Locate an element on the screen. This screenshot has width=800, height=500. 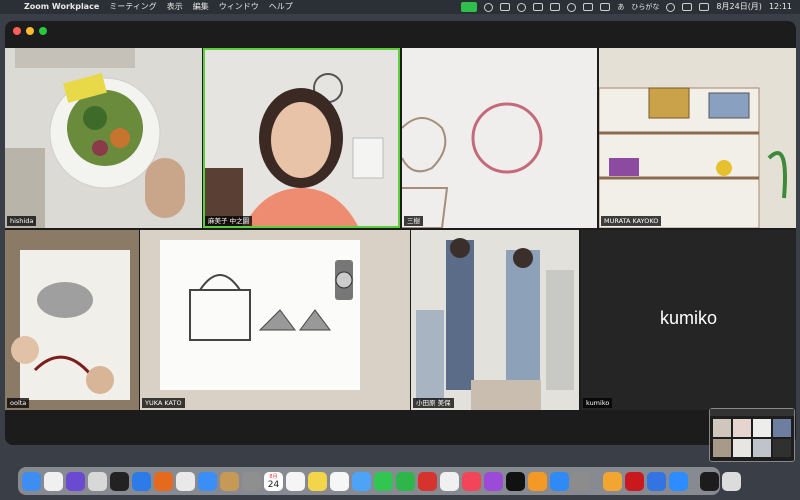
safari-icon is located at coordinates (141, 481).